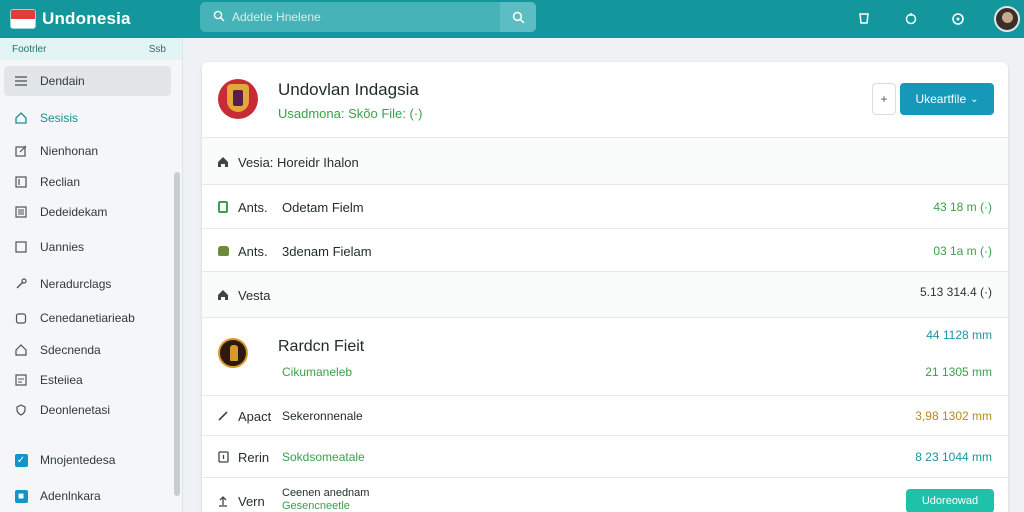 This screenshot has width=1024, height=512. Describe the element at coordinates (29, 49) in the screenshot. I see `sidebar-header-left: Footrler` at that location.